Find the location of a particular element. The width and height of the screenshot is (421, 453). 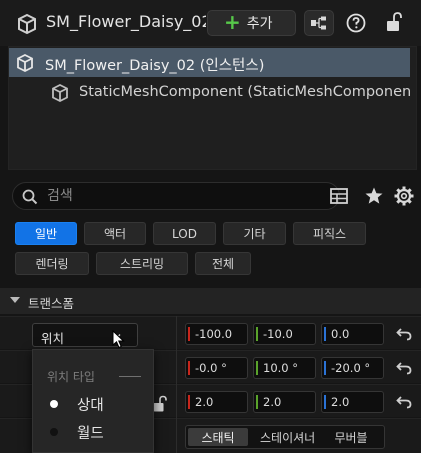

tab-all: 전체 is located at coordinates (223, 263).